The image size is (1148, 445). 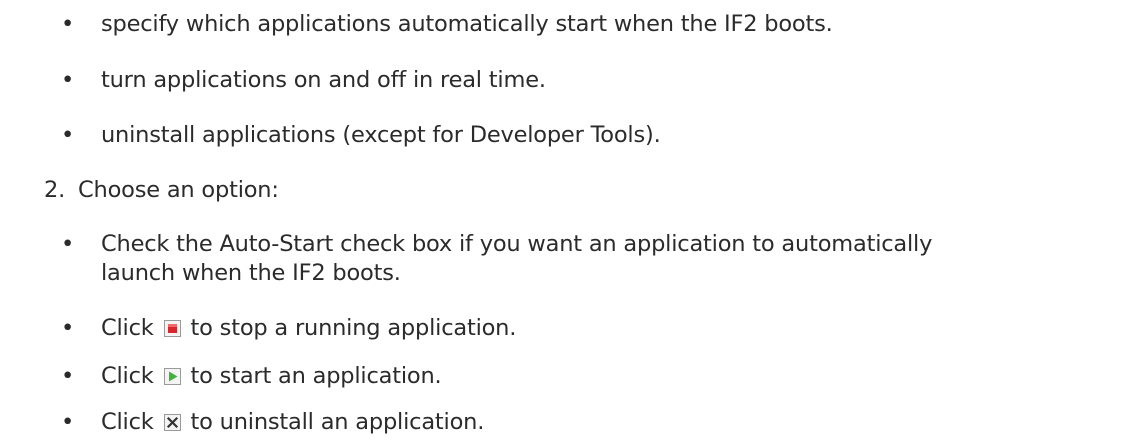 I want to click on list-item: • Click to stop a running application., so click(x=288, y=328).